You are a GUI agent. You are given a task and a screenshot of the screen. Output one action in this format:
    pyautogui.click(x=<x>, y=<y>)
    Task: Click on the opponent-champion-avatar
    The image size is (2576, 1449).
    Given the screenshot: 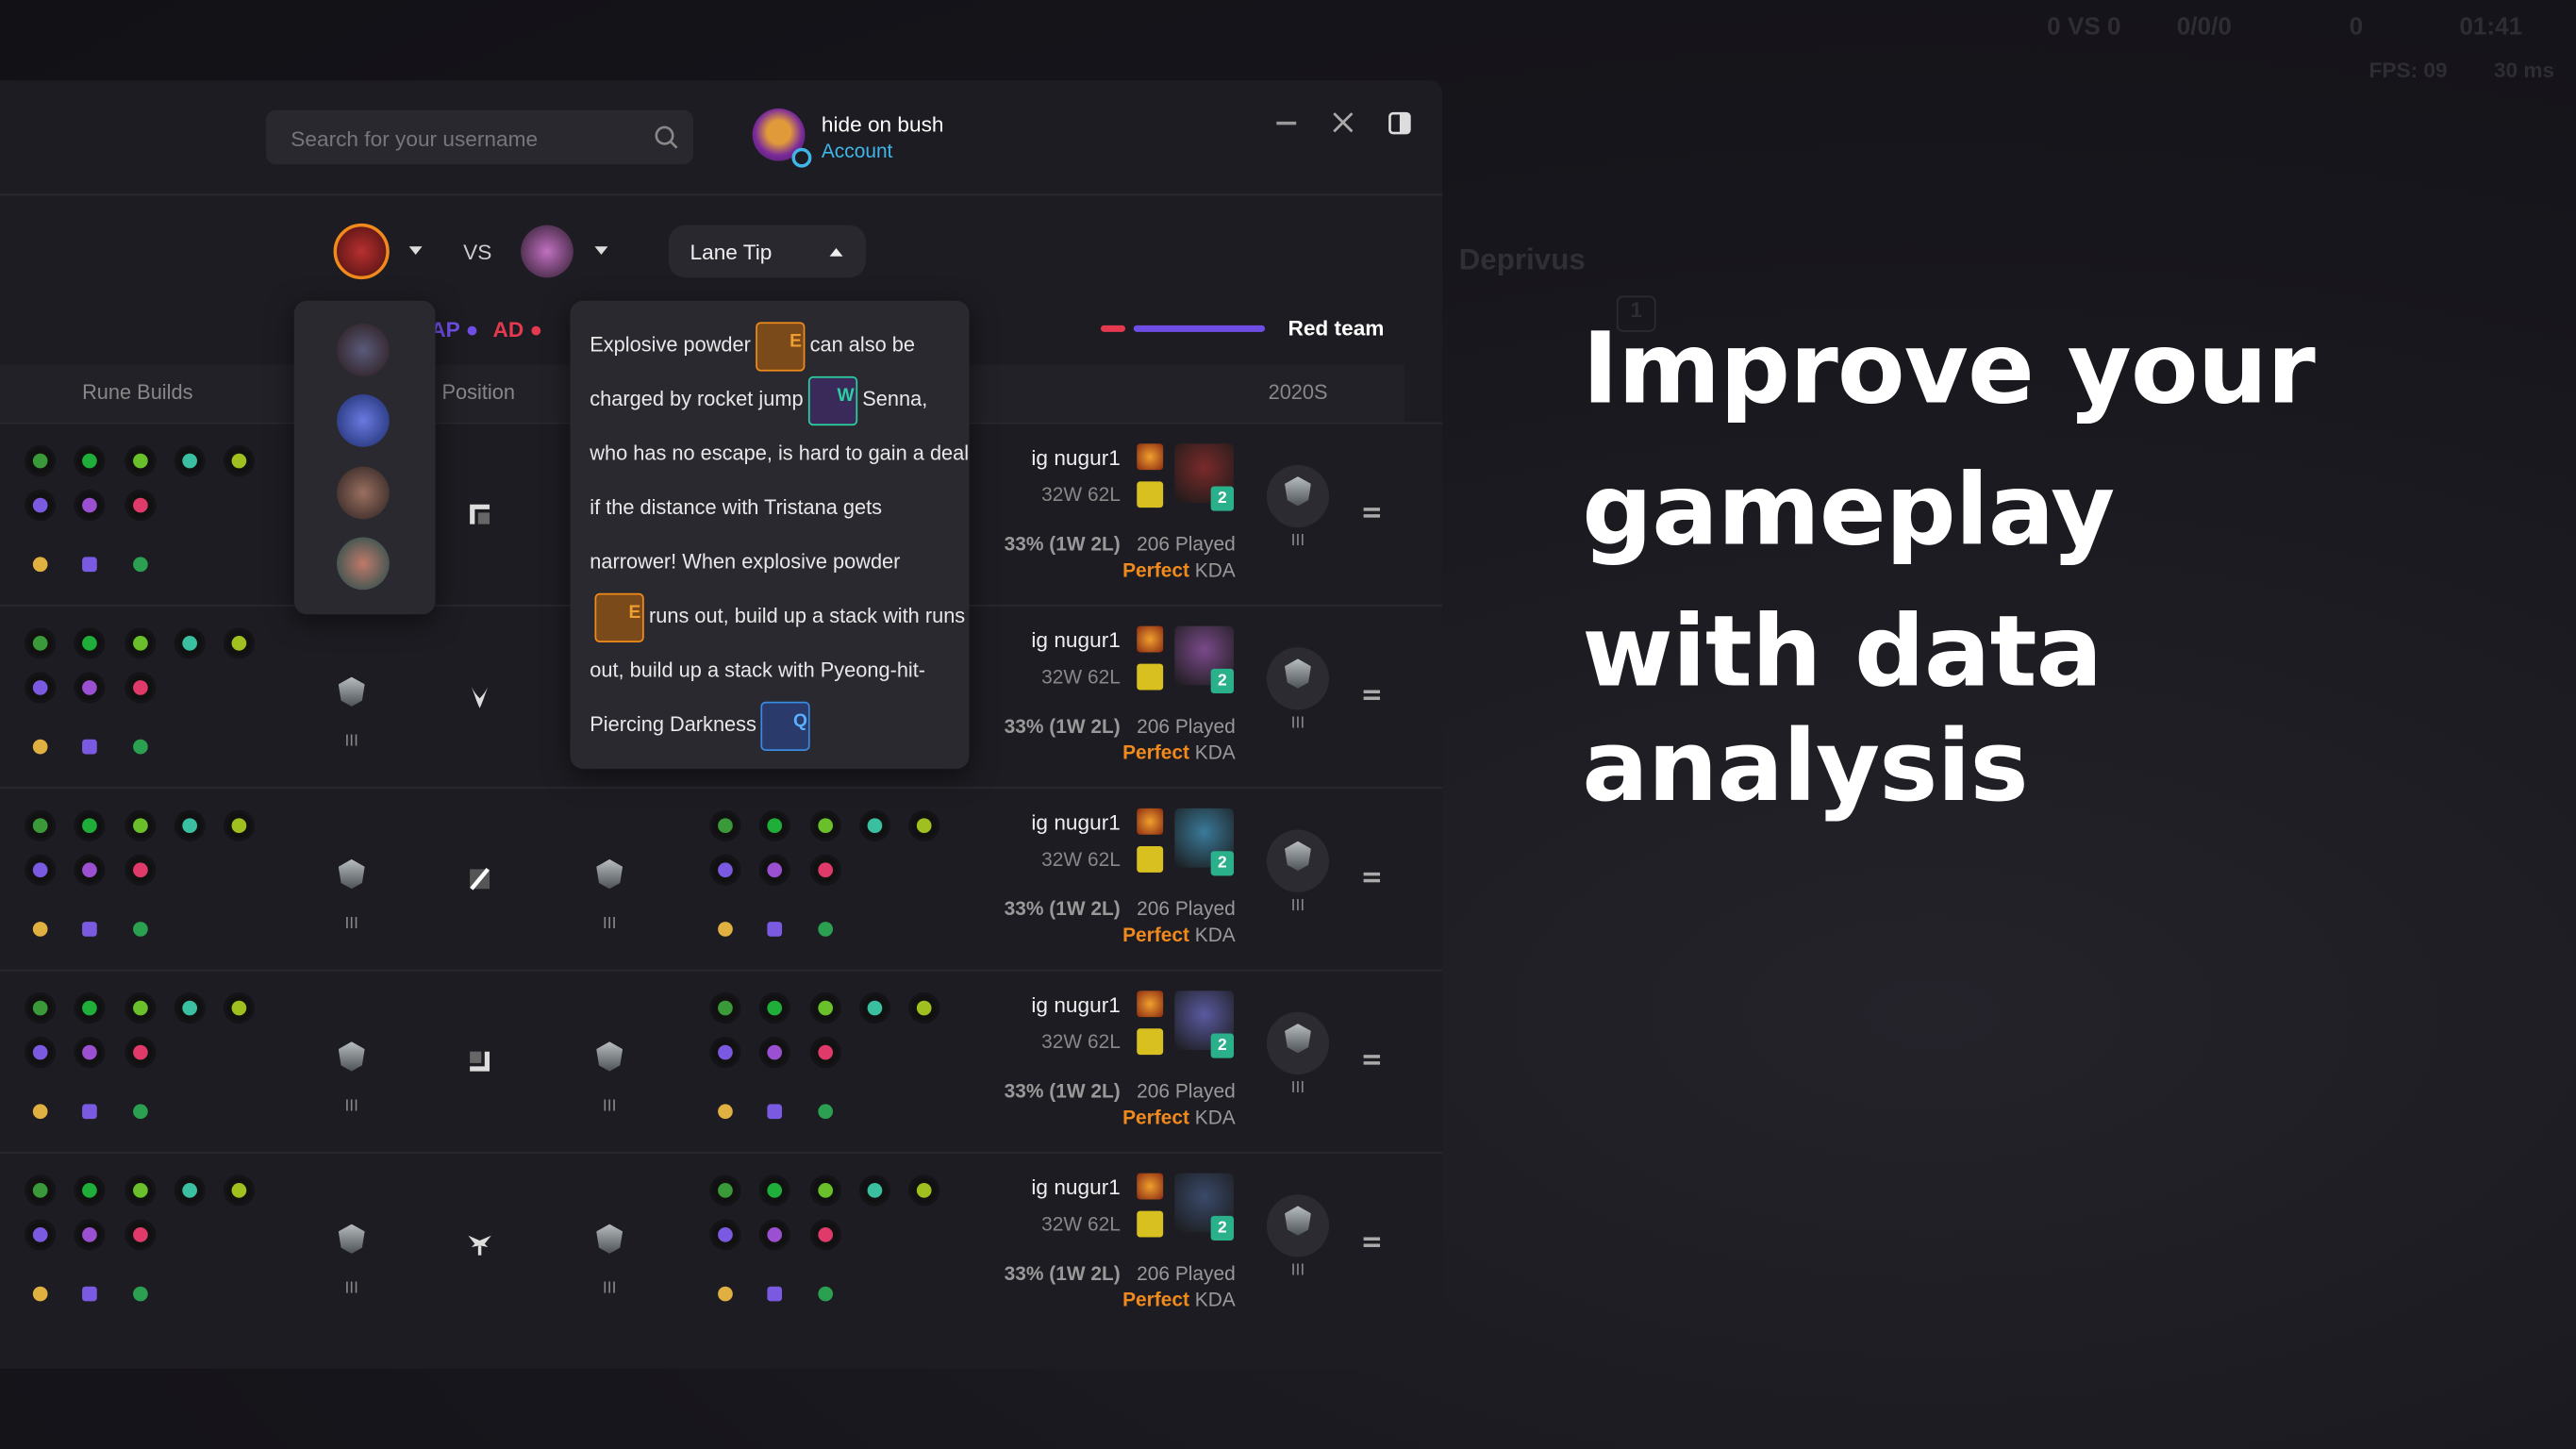 What is the action you would take?
    pyautogui.click(x=547, y=252)
    